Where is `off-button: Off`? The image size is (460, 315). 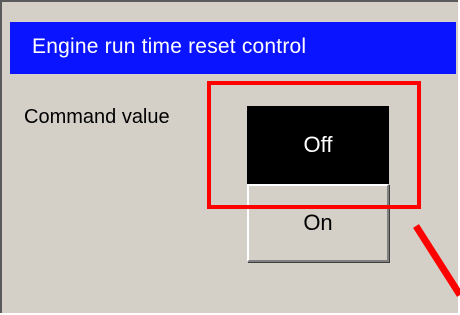
off-button: Off is located at coordinates (318, 145).